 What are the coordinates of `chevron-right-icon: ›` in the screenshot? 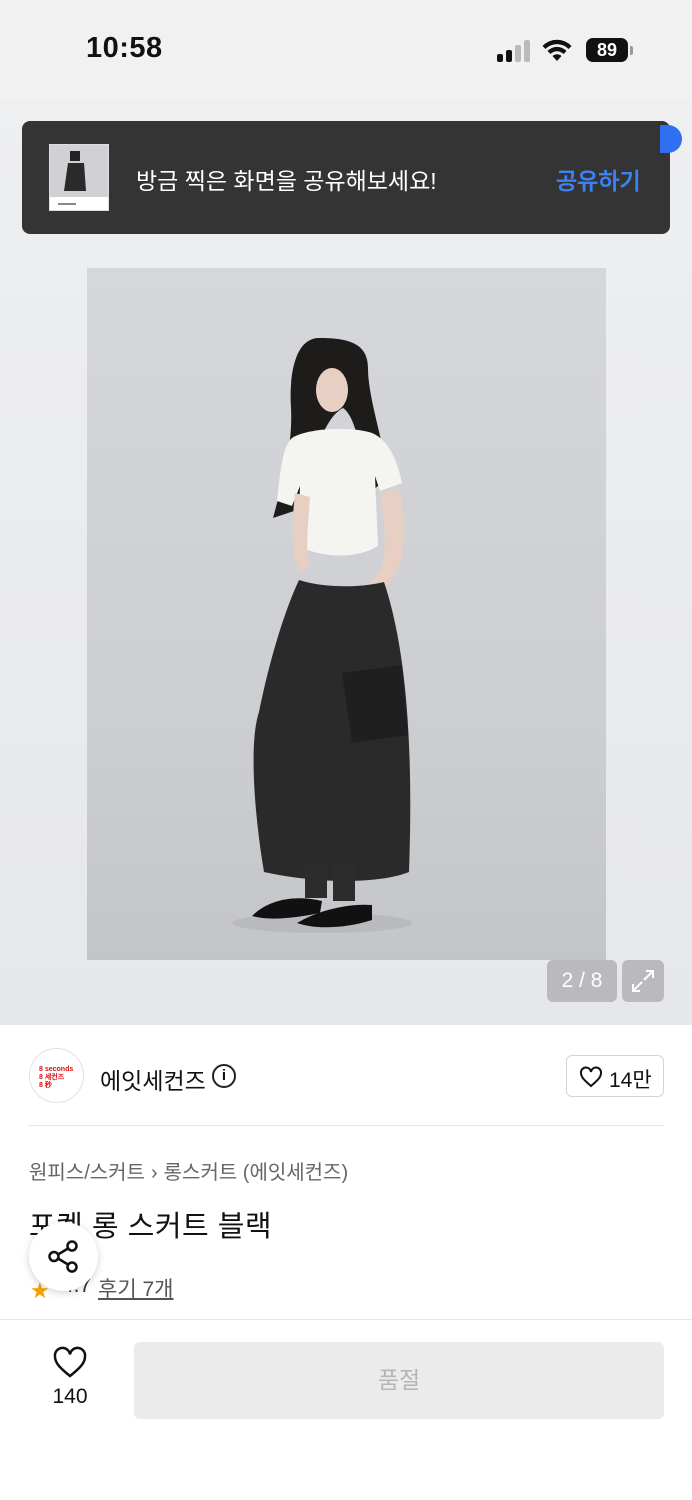 It's located at (154, 1173).